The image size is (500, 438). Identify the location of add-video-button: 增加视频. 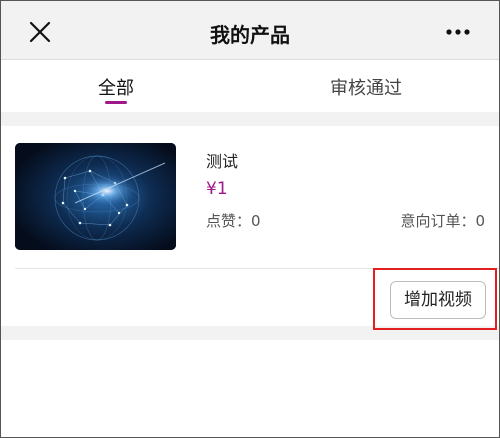
(438, 300).